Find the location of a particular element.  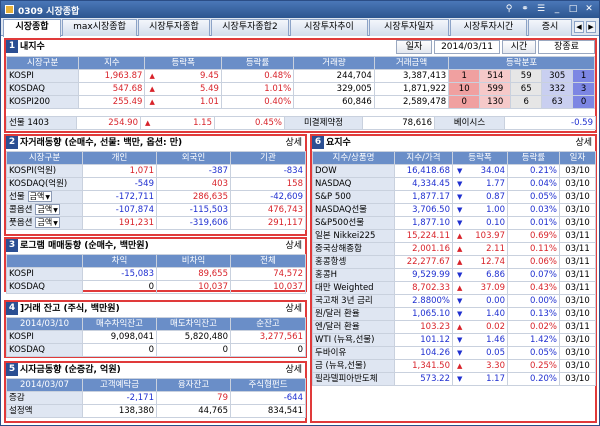

index-date: 03/11 is located at coordinates (577, 262).